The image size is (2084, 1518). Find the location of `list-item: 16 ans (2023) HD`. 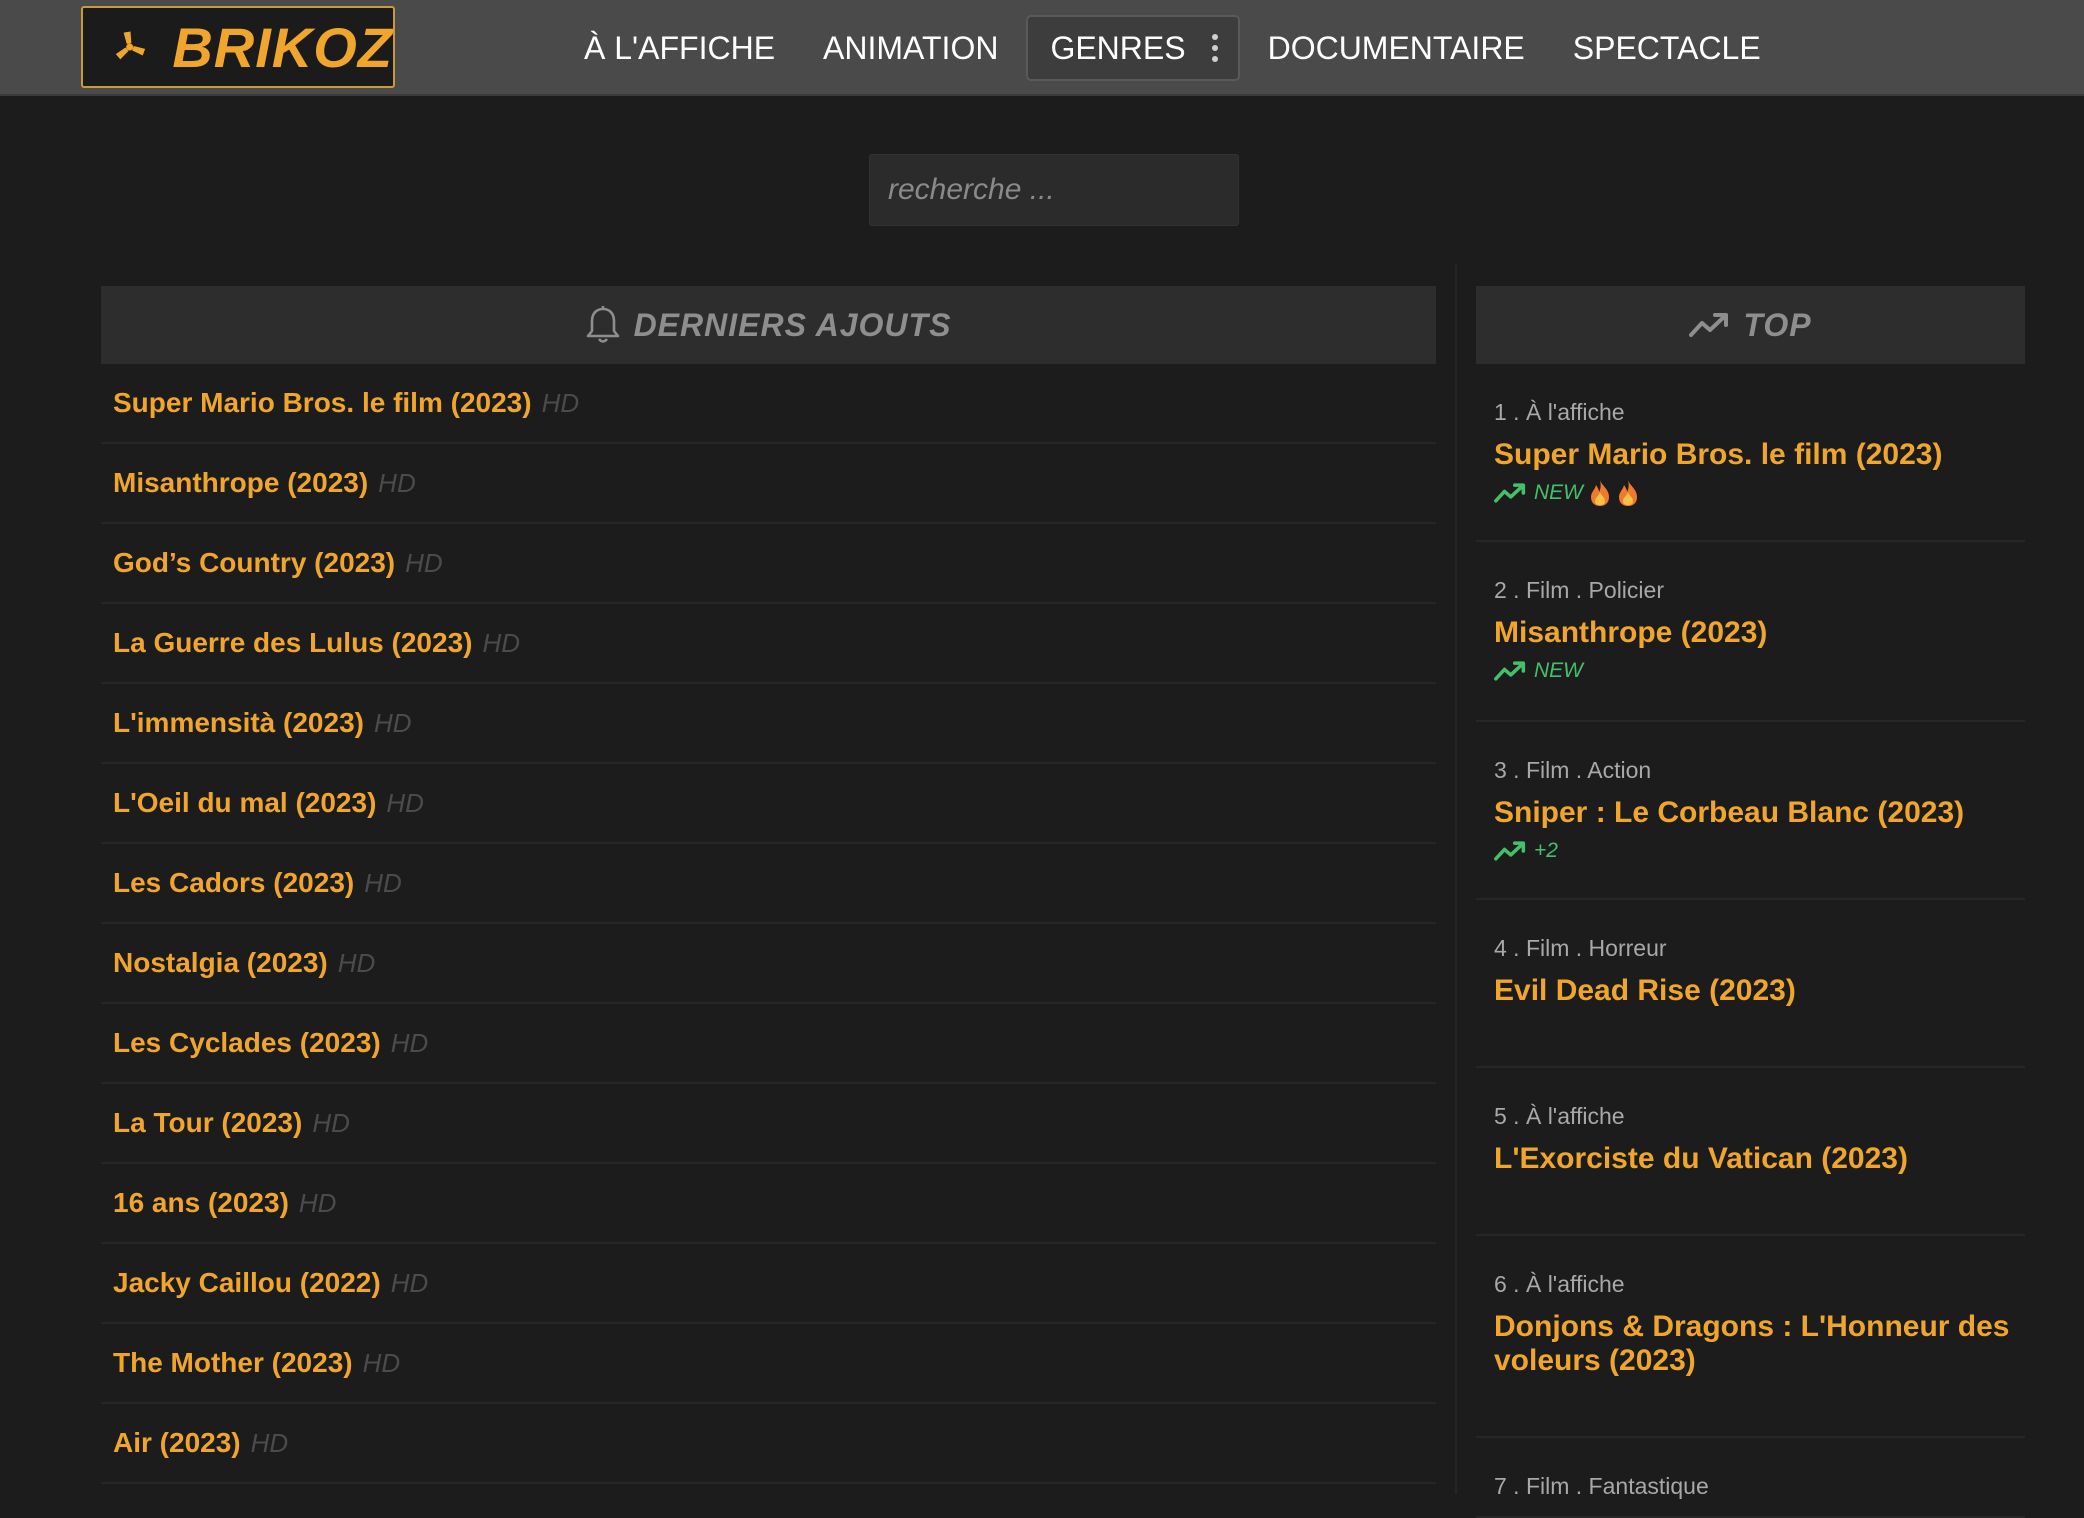

list-item: 16 ans (2023) HD is located at coordinates (768, 1204).